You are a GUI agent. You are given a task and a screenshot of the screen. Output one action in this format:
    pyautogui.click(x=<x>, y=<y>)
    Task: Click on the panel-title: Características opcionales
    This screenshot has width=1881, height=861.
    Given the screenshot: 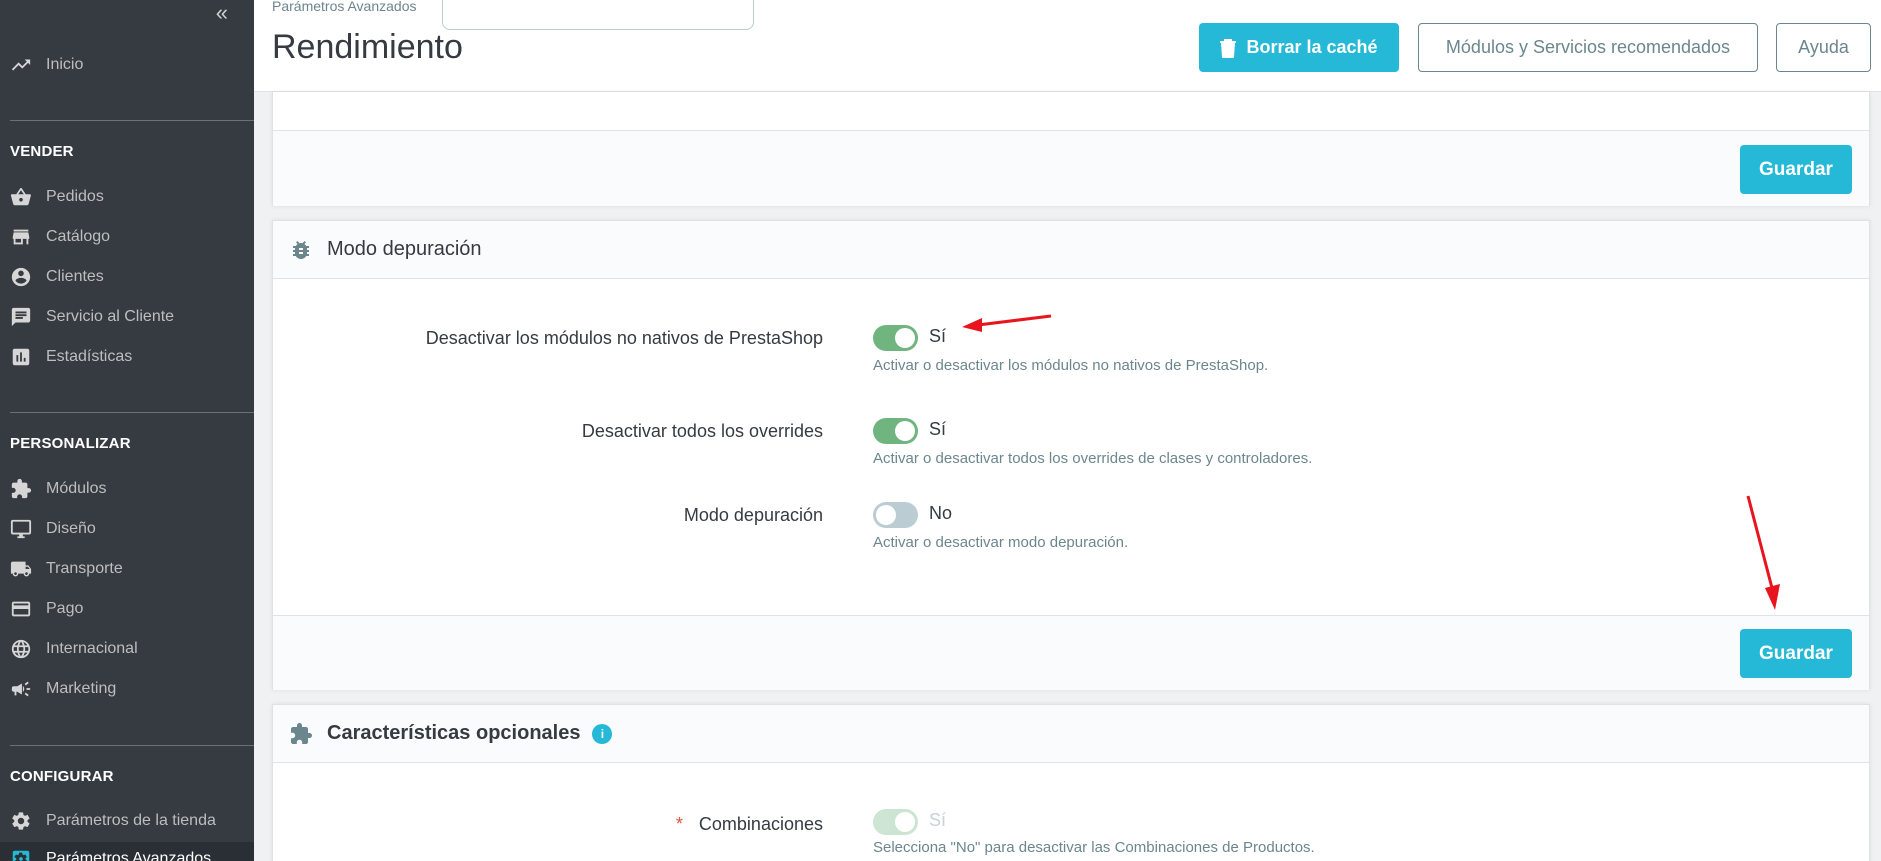 What is the action you would take?
    pyautogui.click(x=454, y=733)
    